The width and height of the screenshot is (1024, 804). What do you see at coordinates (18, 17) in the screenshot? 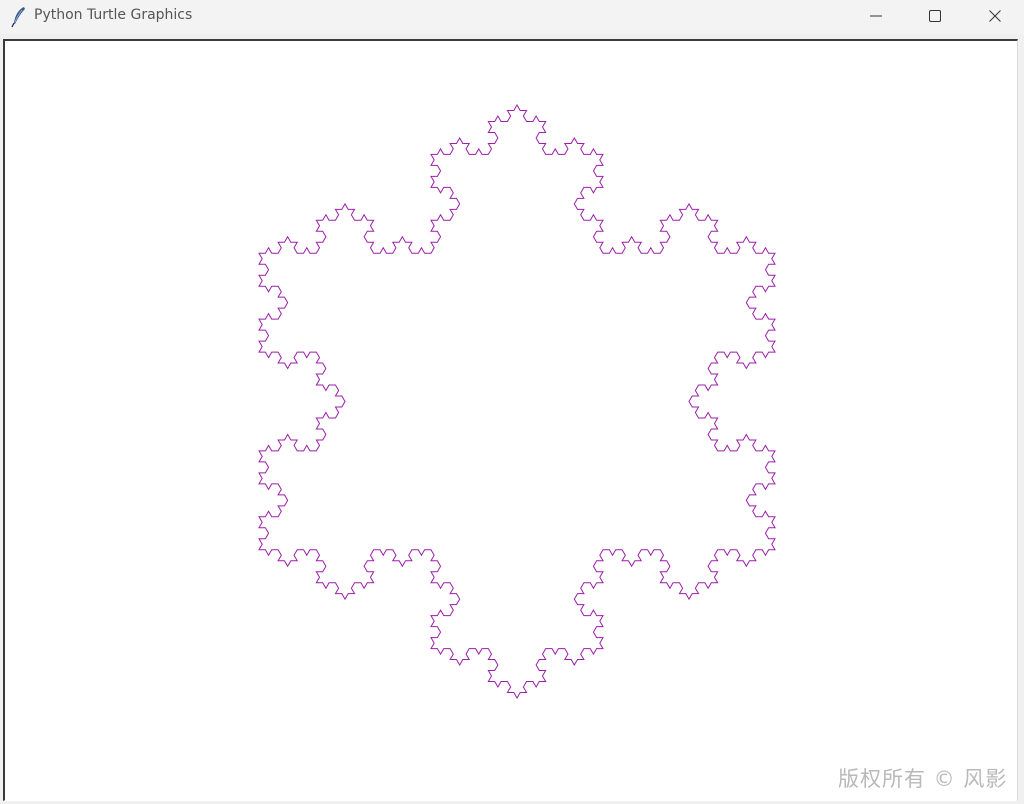
I see `feather-icon` at bounding box center [18, 17].